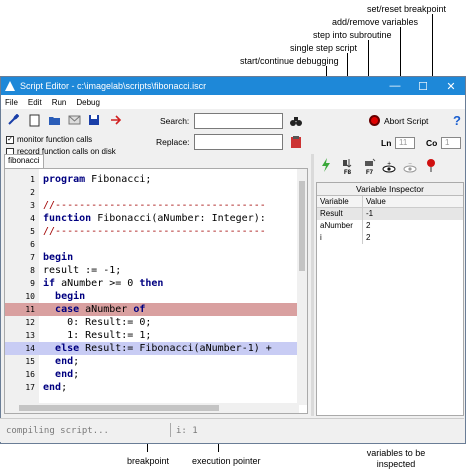  Describe the element at coordinates (238, 121) in the screenshot. I see `search-input` at that location.